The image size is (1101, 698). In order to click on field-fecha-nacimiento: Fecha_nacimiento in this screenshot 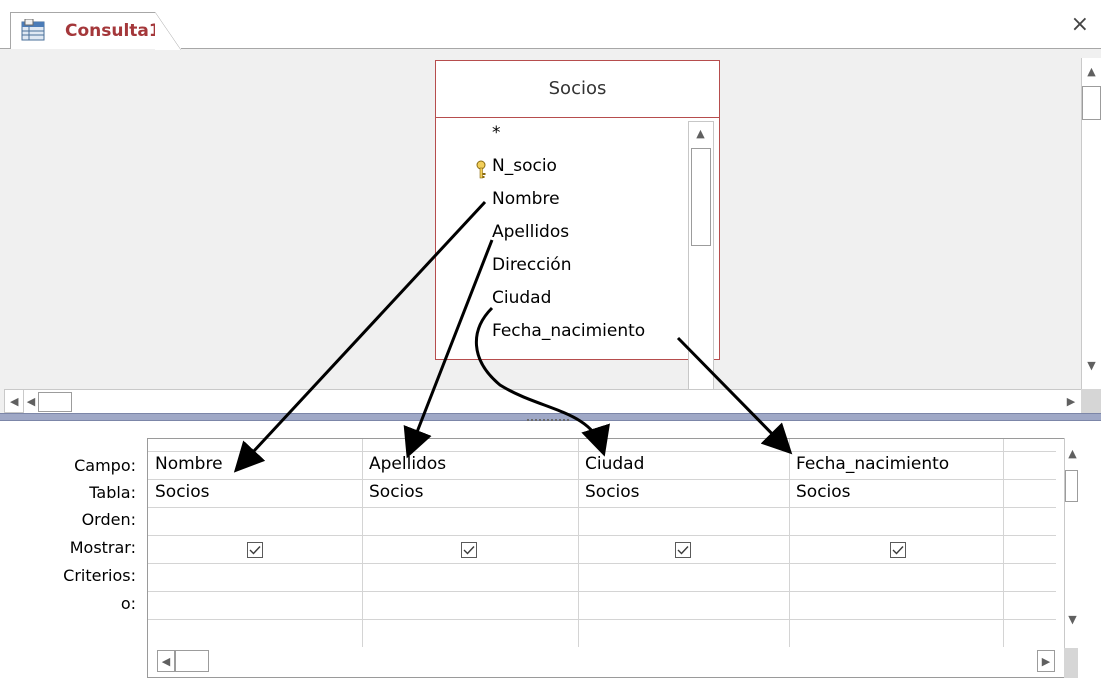, I will do `click(568, 331)`.